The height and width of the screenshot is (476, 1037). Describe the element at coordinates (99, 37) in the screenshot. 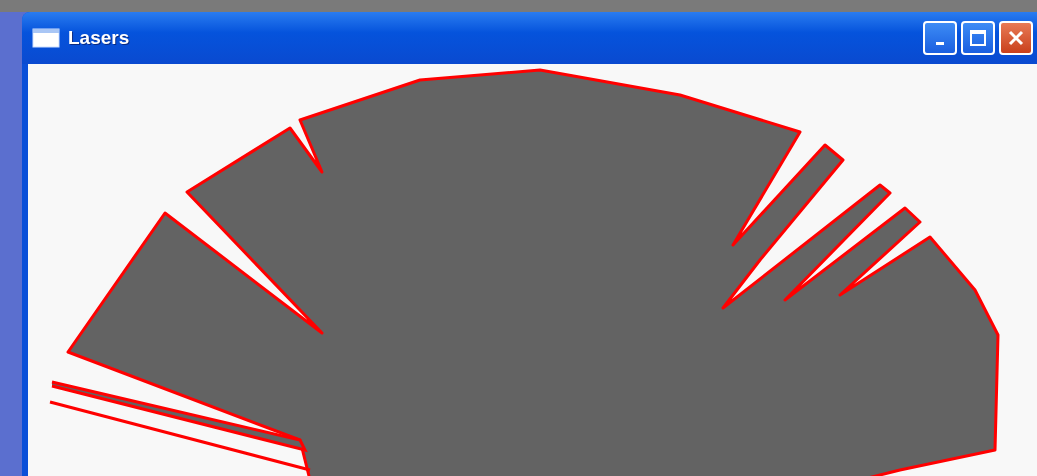

I see `window-title: Lasers` at that location.